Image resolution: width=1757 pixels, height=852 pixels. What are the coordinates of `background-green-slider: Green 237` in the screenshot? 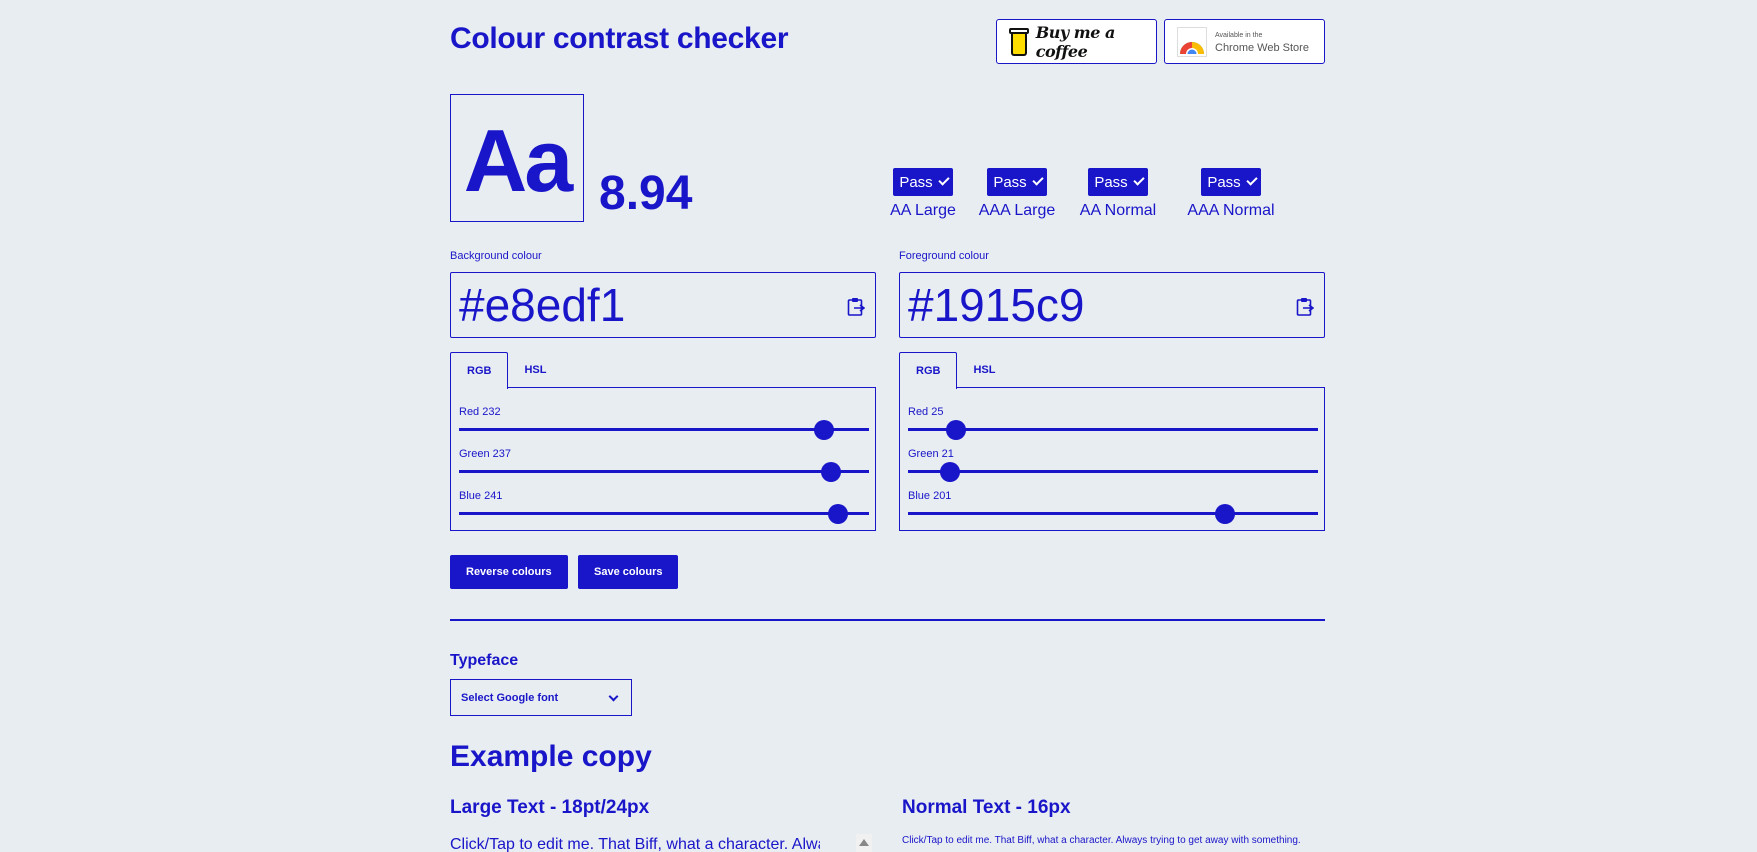 It's located at (664, 465).